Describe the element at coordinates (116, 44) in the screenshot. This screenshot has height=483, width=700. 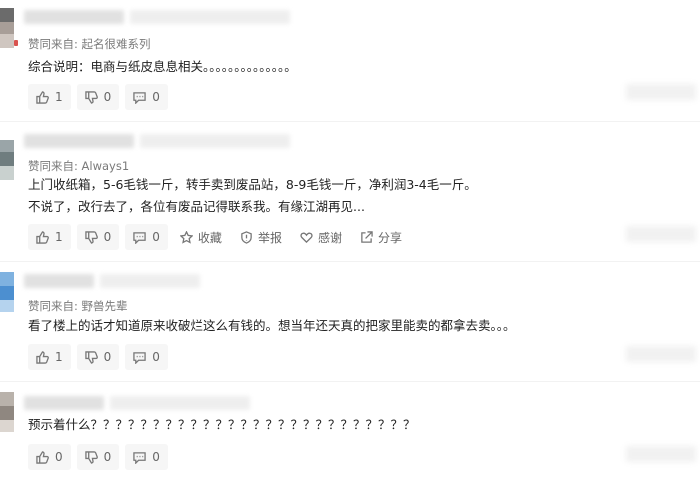
I see `upvote-source-user: 起名很难系列` at that location.